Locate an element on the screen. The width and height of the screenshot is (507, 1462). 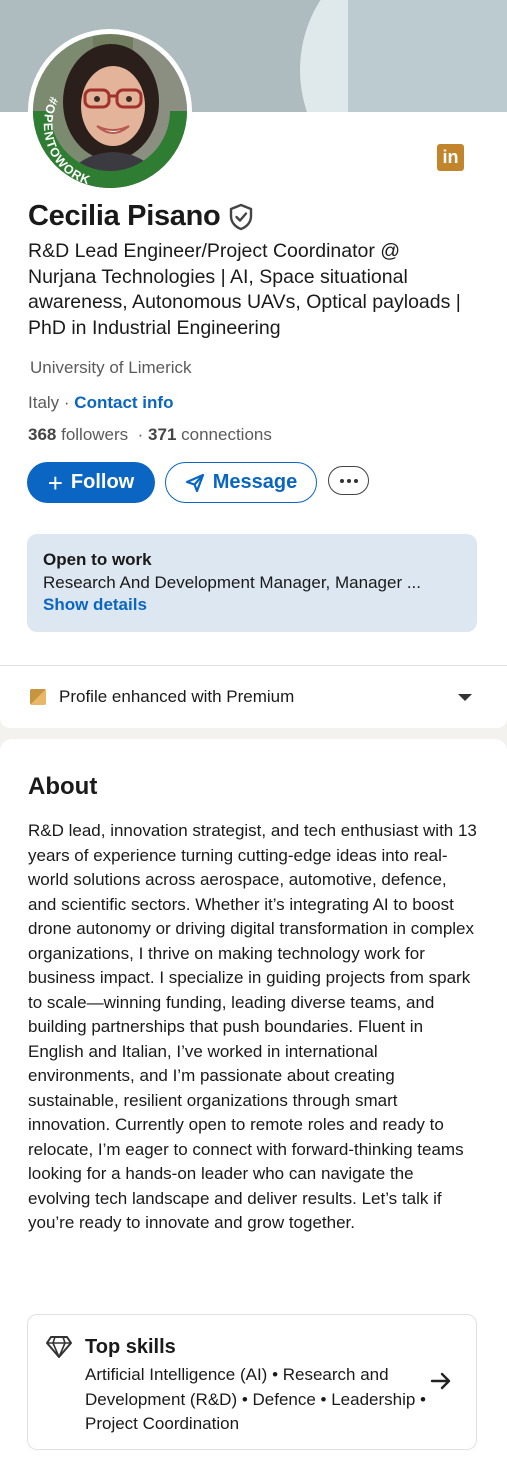
premium-icon is located at coordinates (38, 697).